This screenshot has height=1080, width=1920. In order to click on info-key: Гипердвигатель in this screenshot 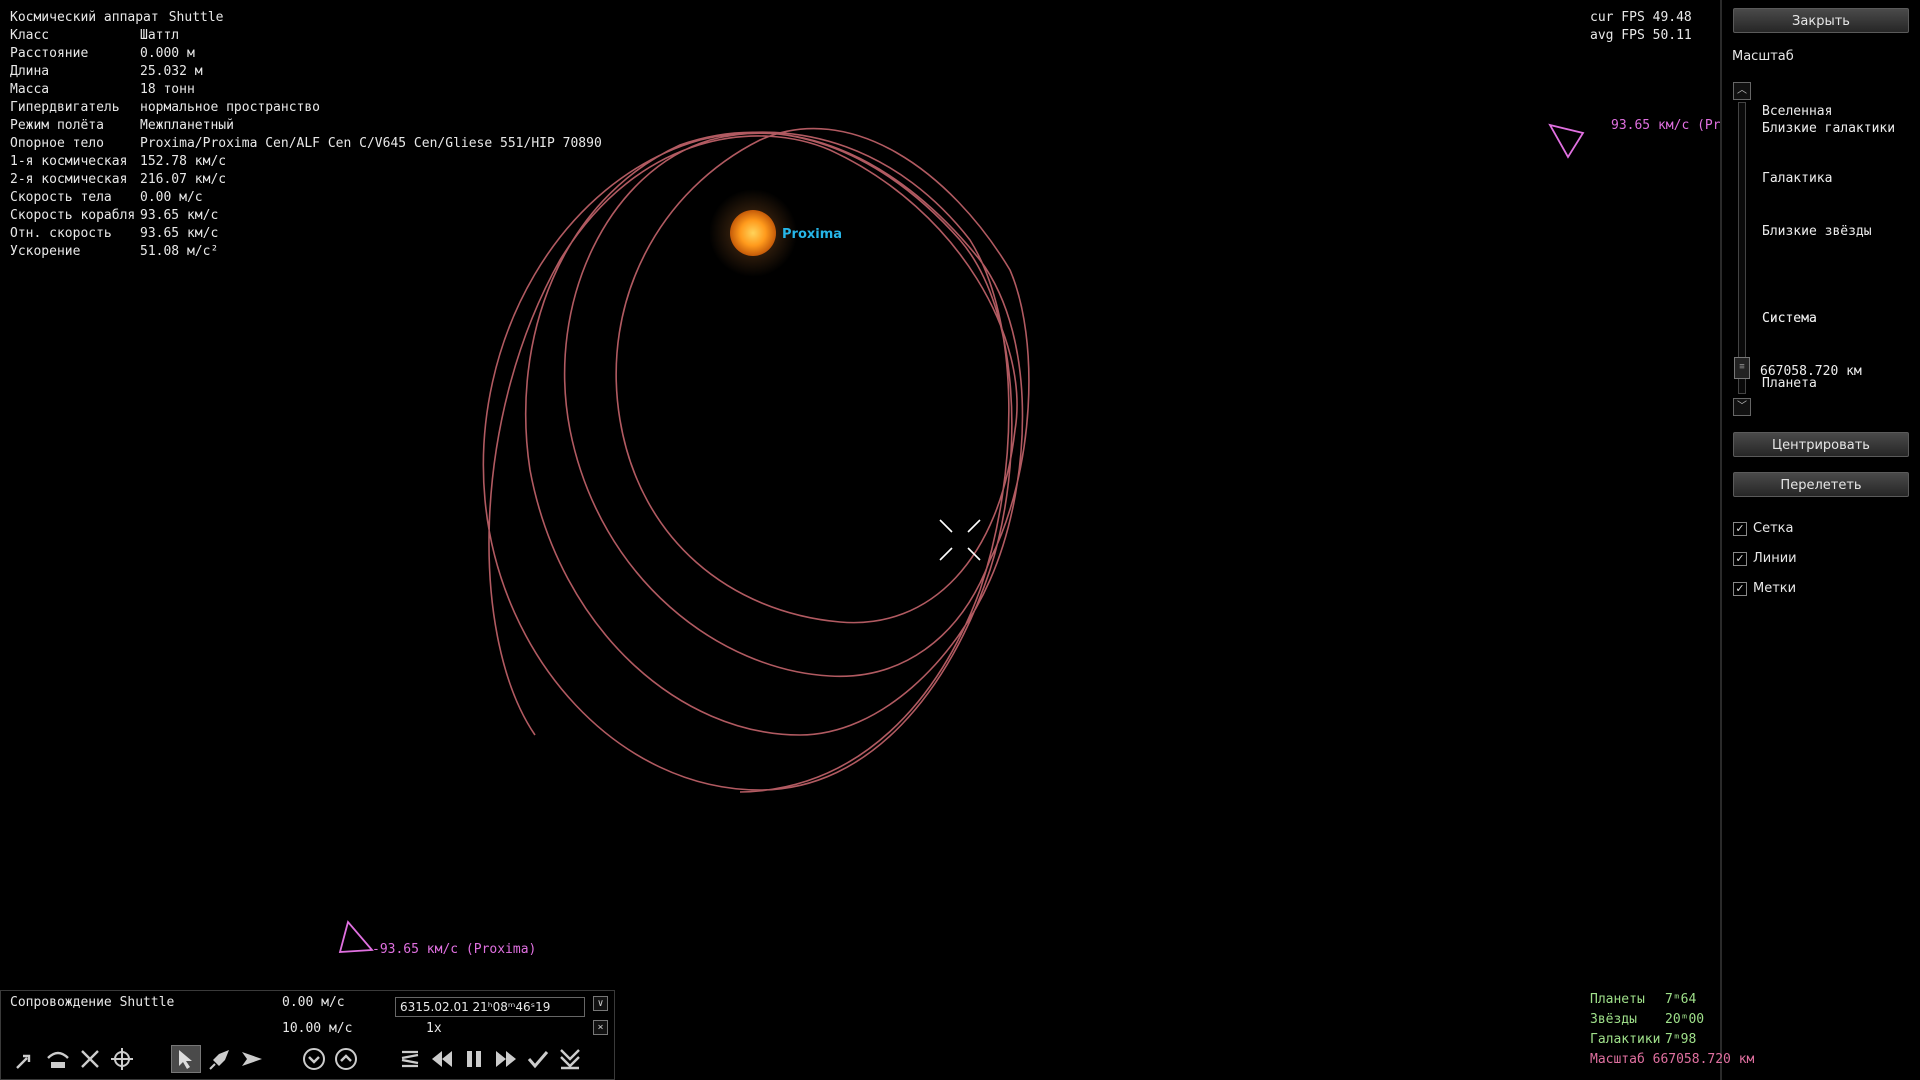, I will do `click(65, 107)`.